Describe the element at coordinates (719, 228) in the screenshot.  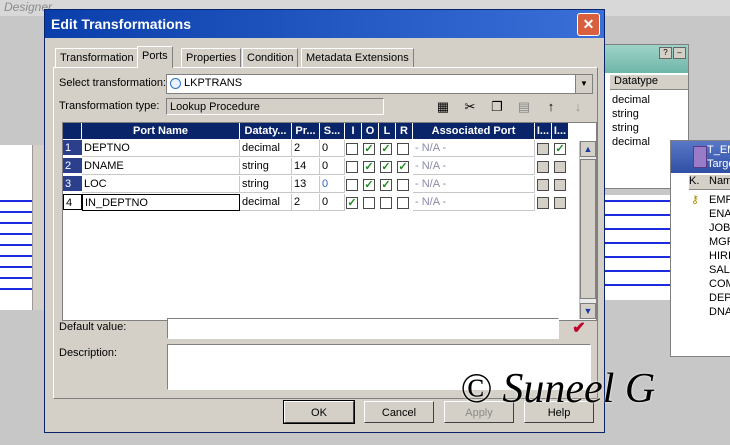
I see `list-item: JOB` at that location.